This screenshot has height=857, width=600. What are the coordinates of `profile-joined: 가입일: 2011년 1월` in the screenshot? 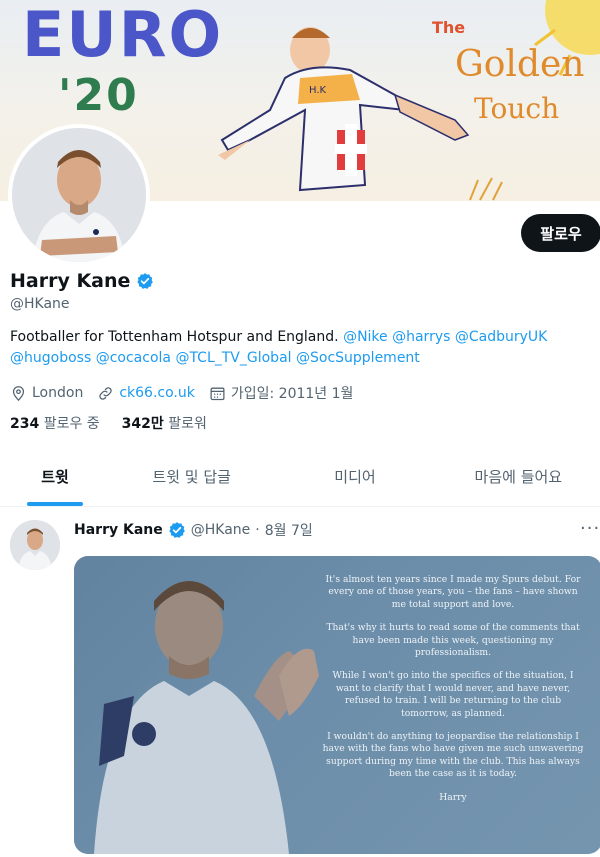 It's located at (281, 393).